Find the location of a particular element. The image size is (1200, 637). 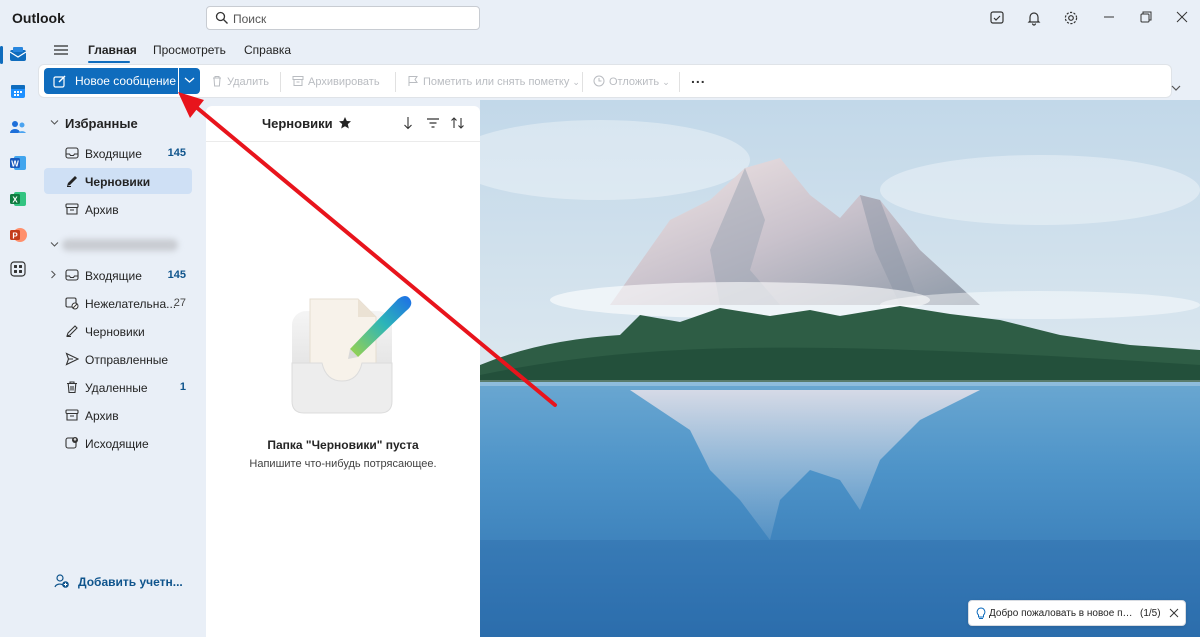

bell-icon is located at coordinates (1034, 18).